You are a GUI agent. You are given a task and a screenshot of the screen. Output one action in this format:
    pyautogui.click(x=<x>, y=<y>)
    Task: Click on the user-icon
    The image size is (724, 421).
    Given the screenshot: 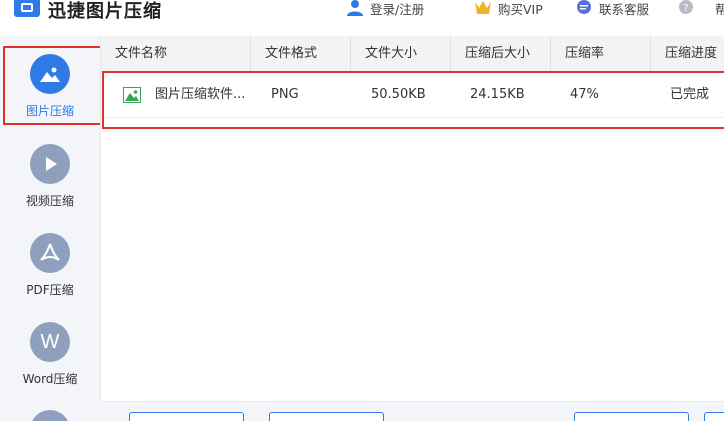 What is the action you would take?
    pyautogui.click(x=355, y=8)
    